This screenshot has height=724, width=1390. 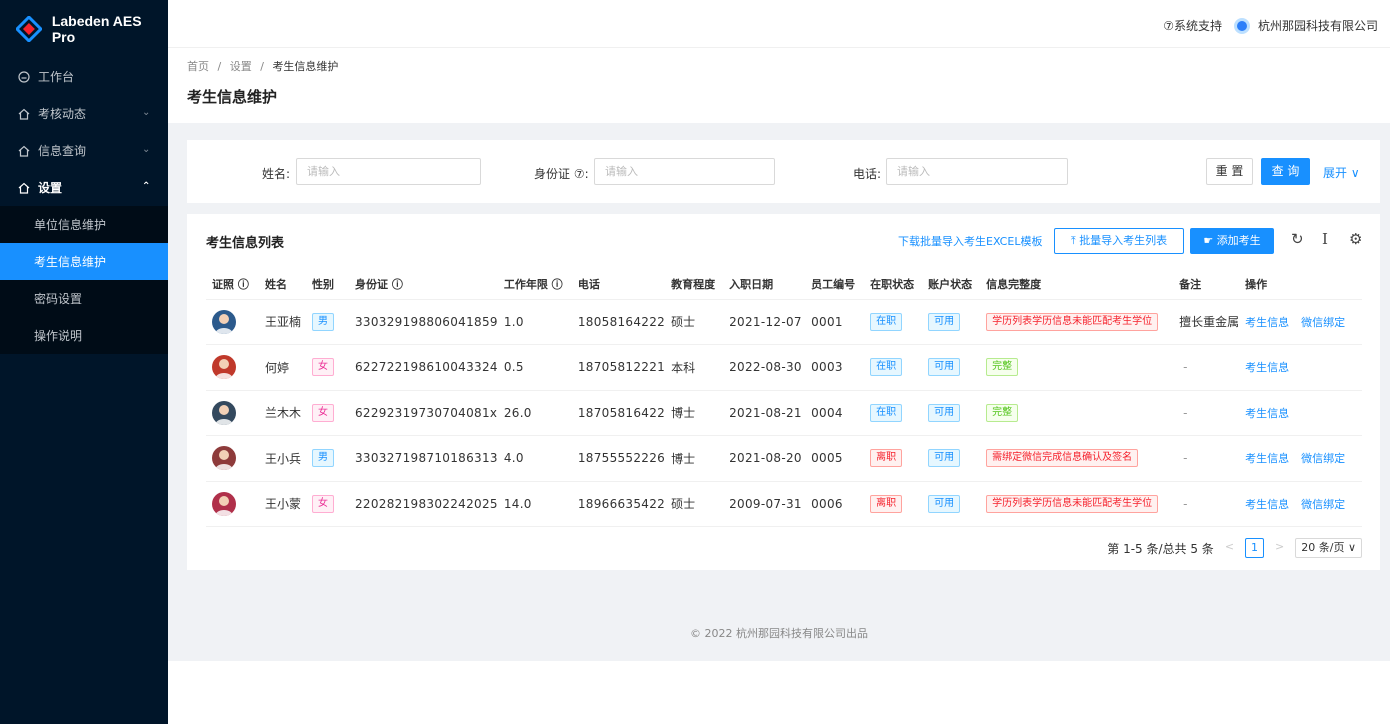 I want to click on column-header: 在职状态, so click(x=893, y=285).